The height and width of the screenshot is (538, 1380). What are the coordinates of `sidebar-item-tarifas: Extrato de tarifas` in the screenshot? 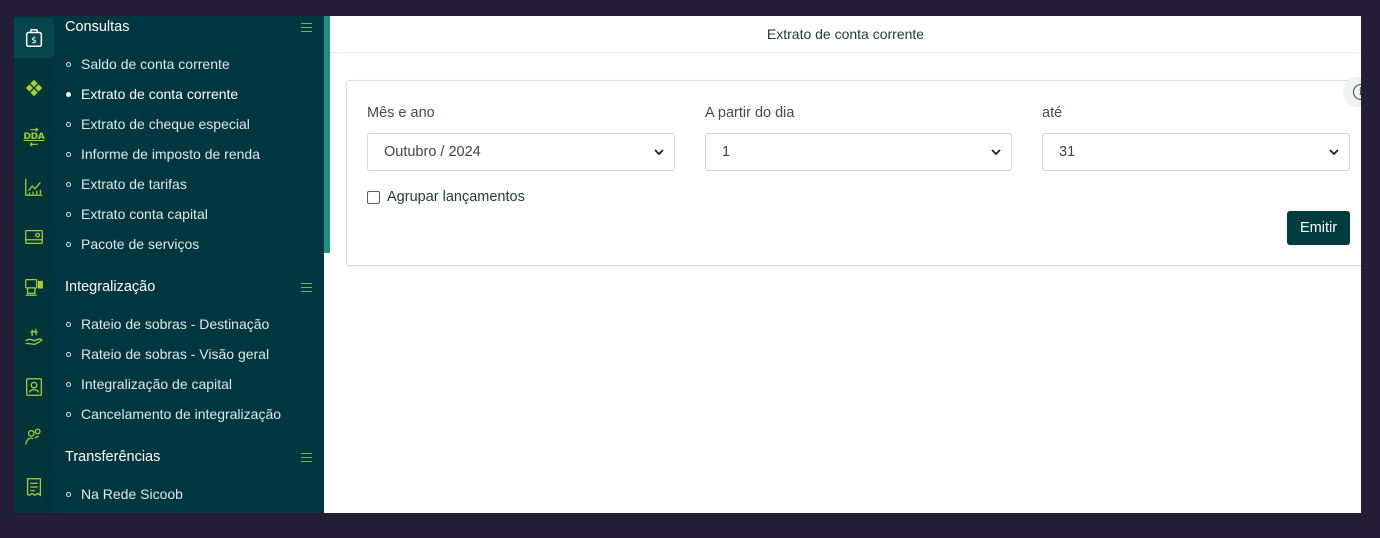 It's located at (126, 184).